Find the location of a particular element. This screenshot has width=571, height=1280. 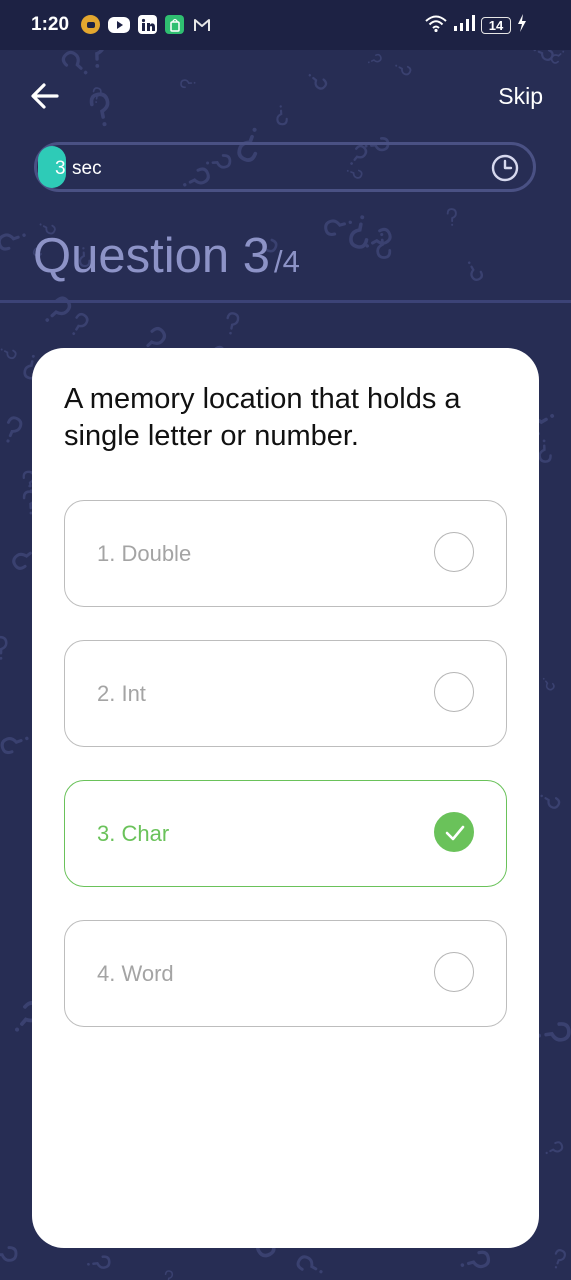

notification-app-icon is located at coordinates (90, 24).